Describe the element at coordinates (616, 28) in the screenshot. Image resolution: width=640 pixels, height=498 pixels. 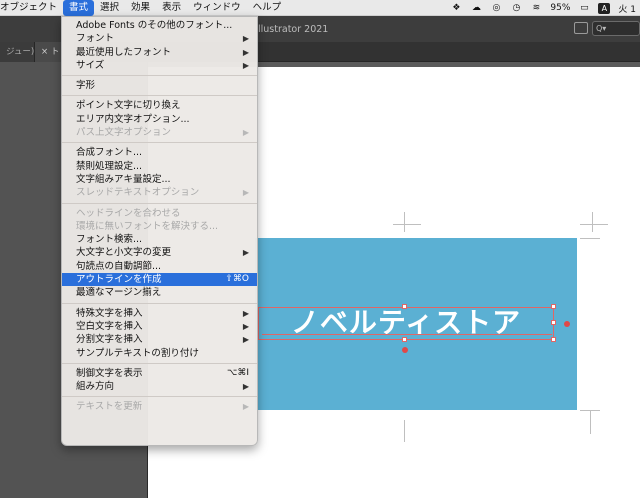
I see `search-input: Q▾` at that location.